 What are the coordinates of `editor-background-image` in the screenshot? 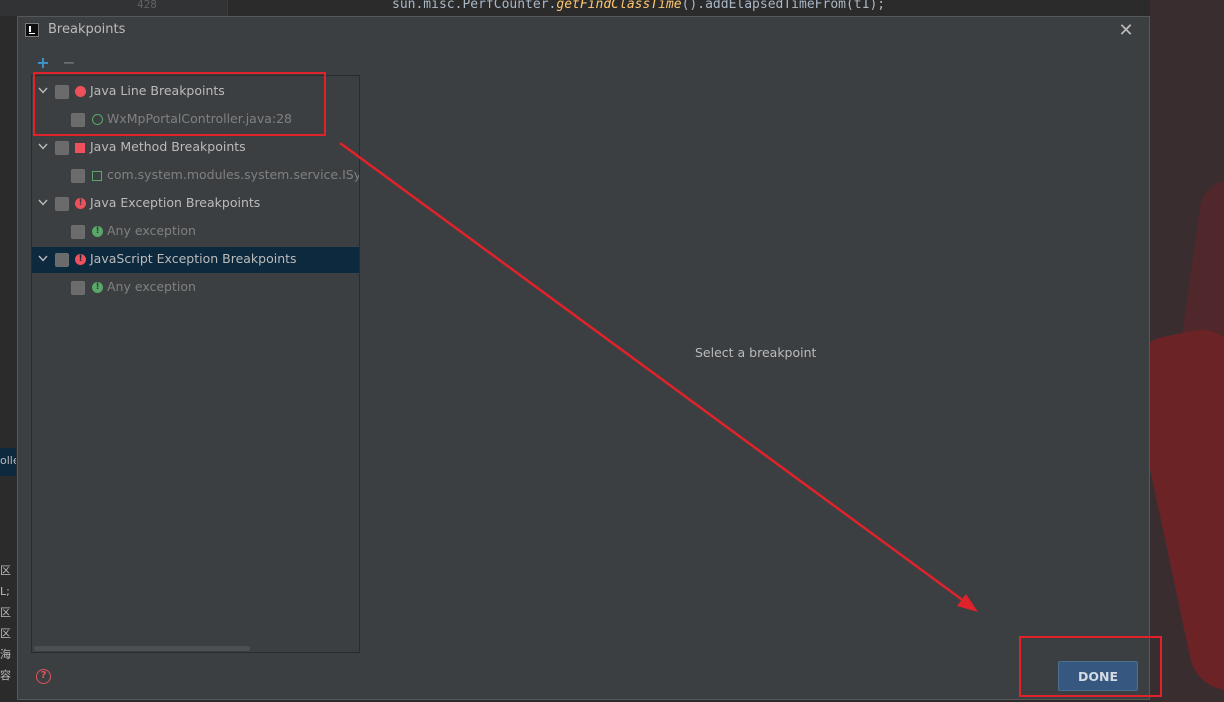 It's located at (1187, 351).